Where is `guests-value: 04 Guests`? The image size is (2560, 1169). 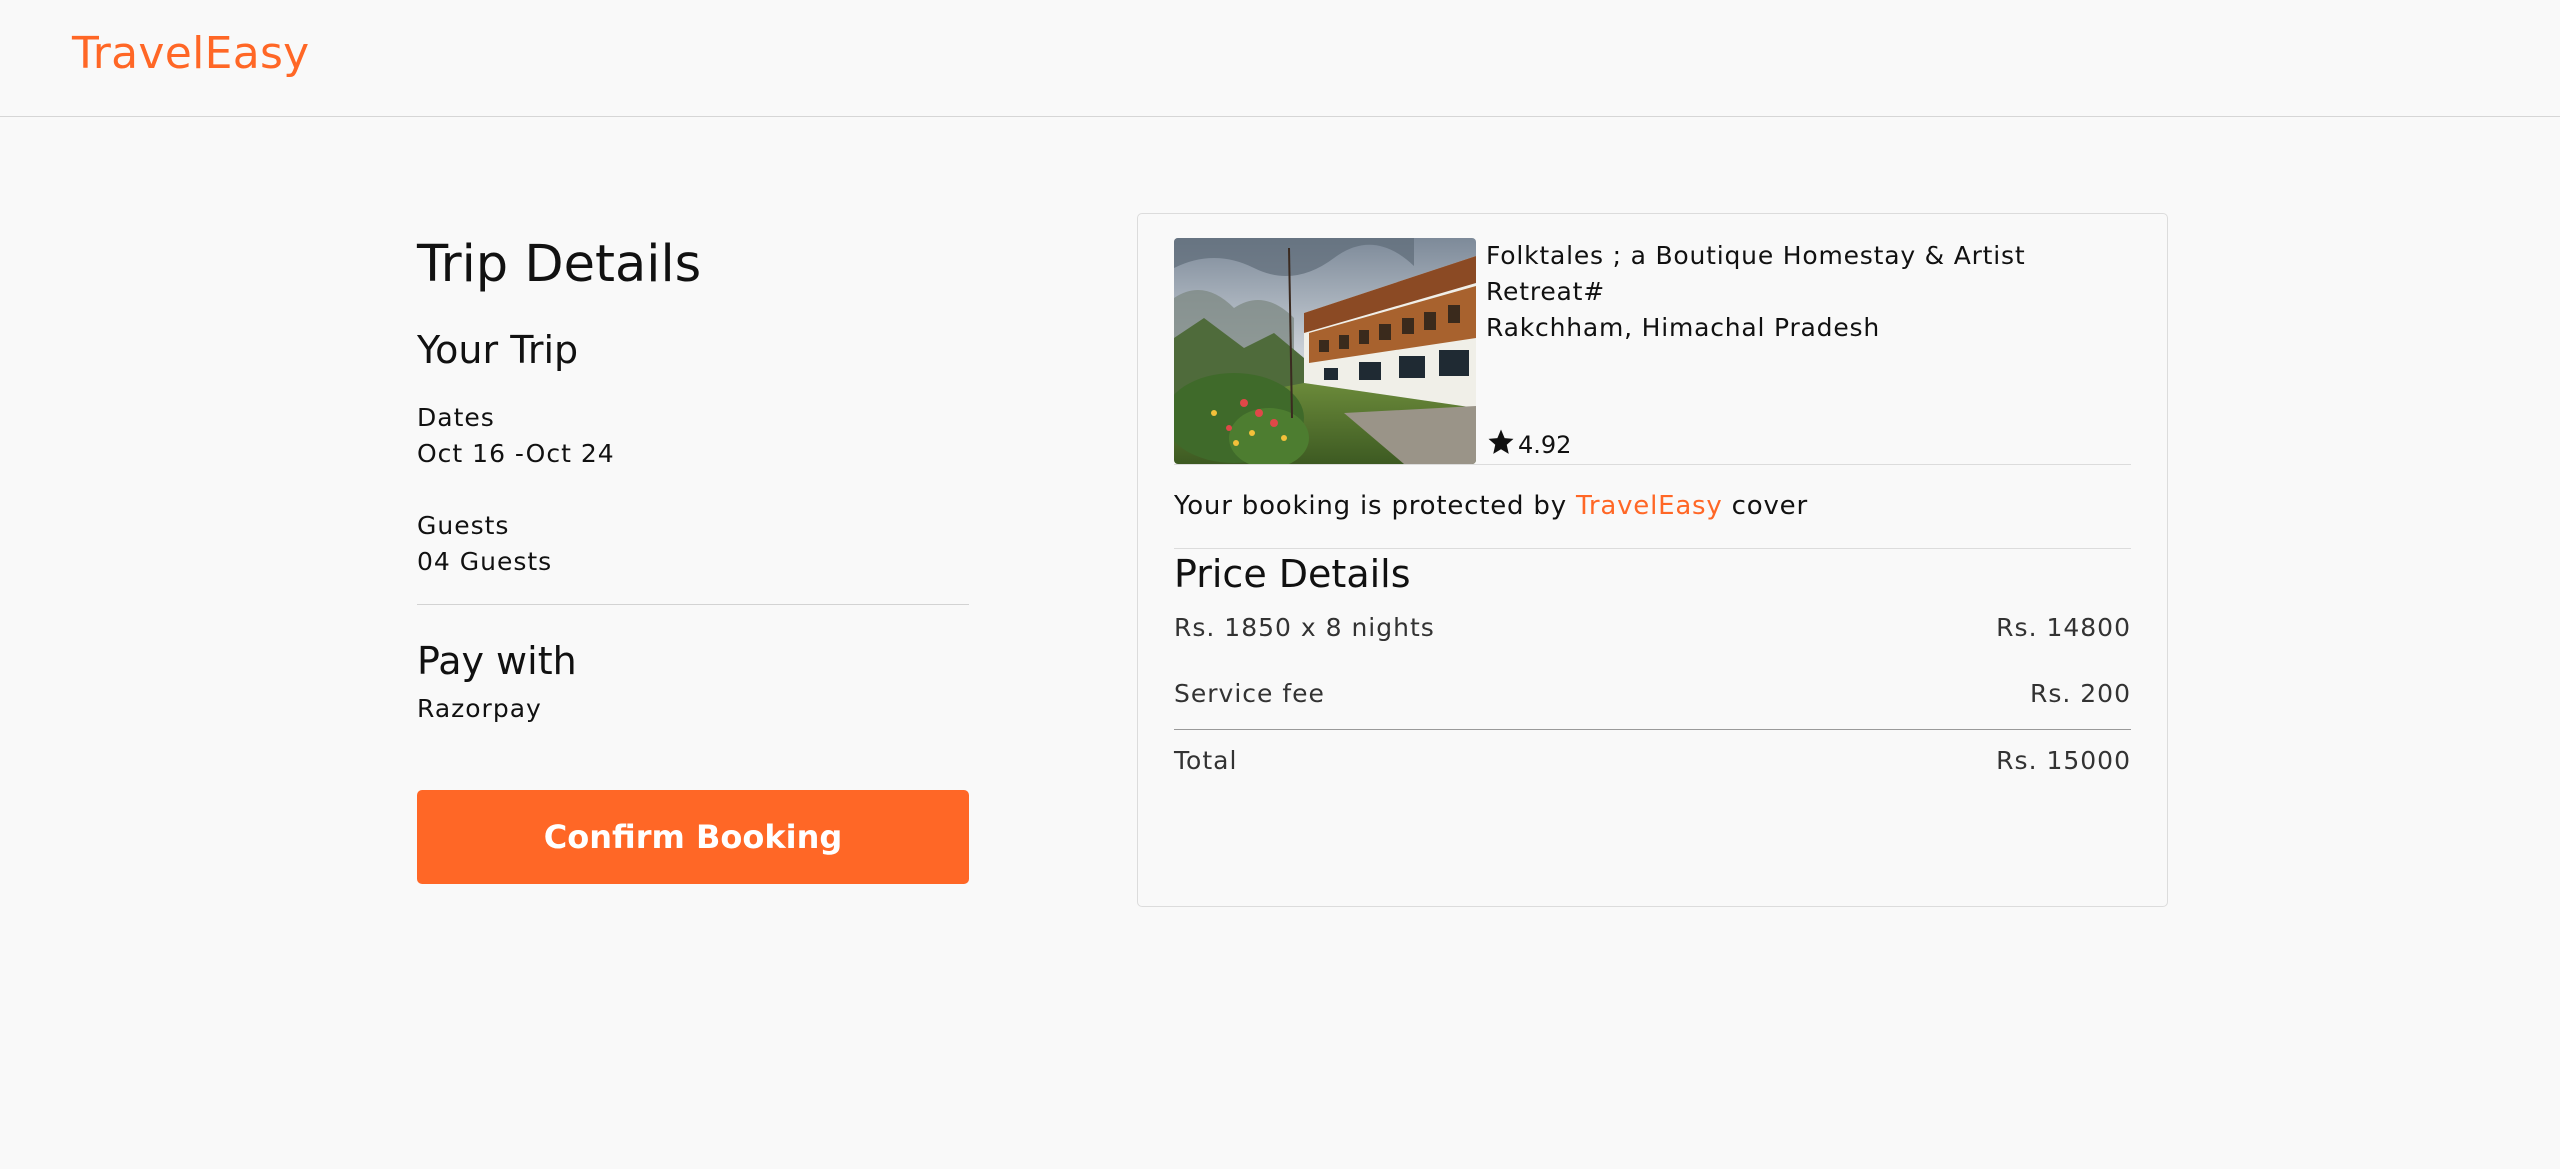 guests-value: 04 Guests is located at coordinates (485, 561).